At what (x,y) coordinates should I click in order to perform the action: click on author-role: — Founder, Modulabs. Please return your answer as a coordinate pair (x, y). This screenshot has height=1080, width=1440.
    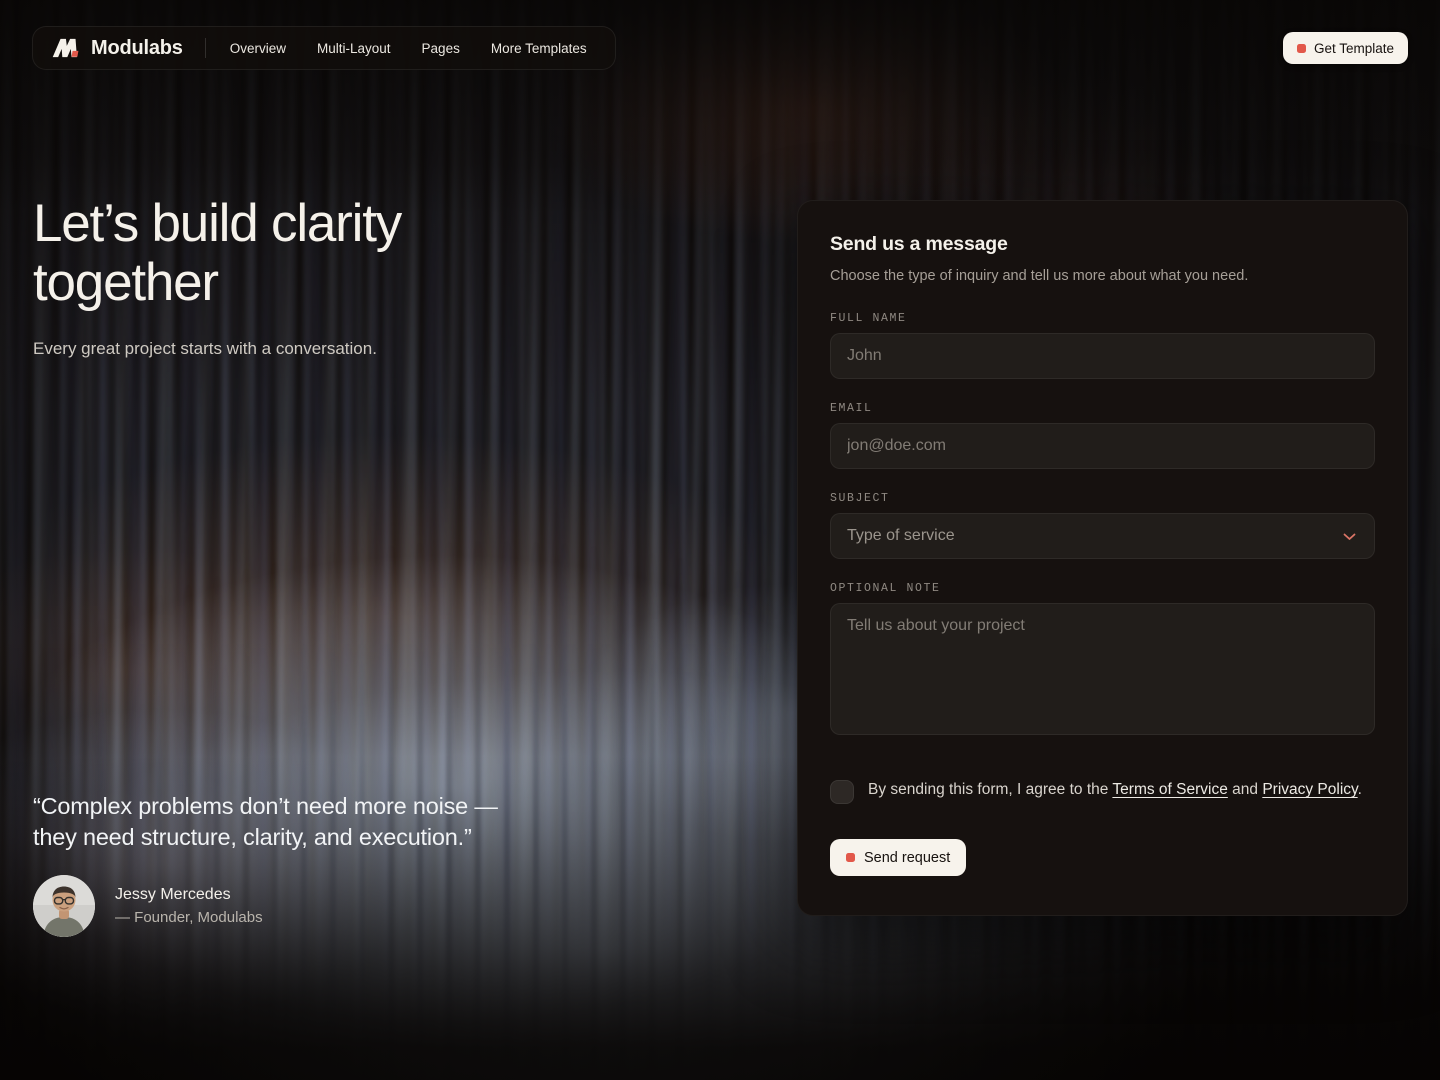
    Looking at the image, I should click on (189, 917).